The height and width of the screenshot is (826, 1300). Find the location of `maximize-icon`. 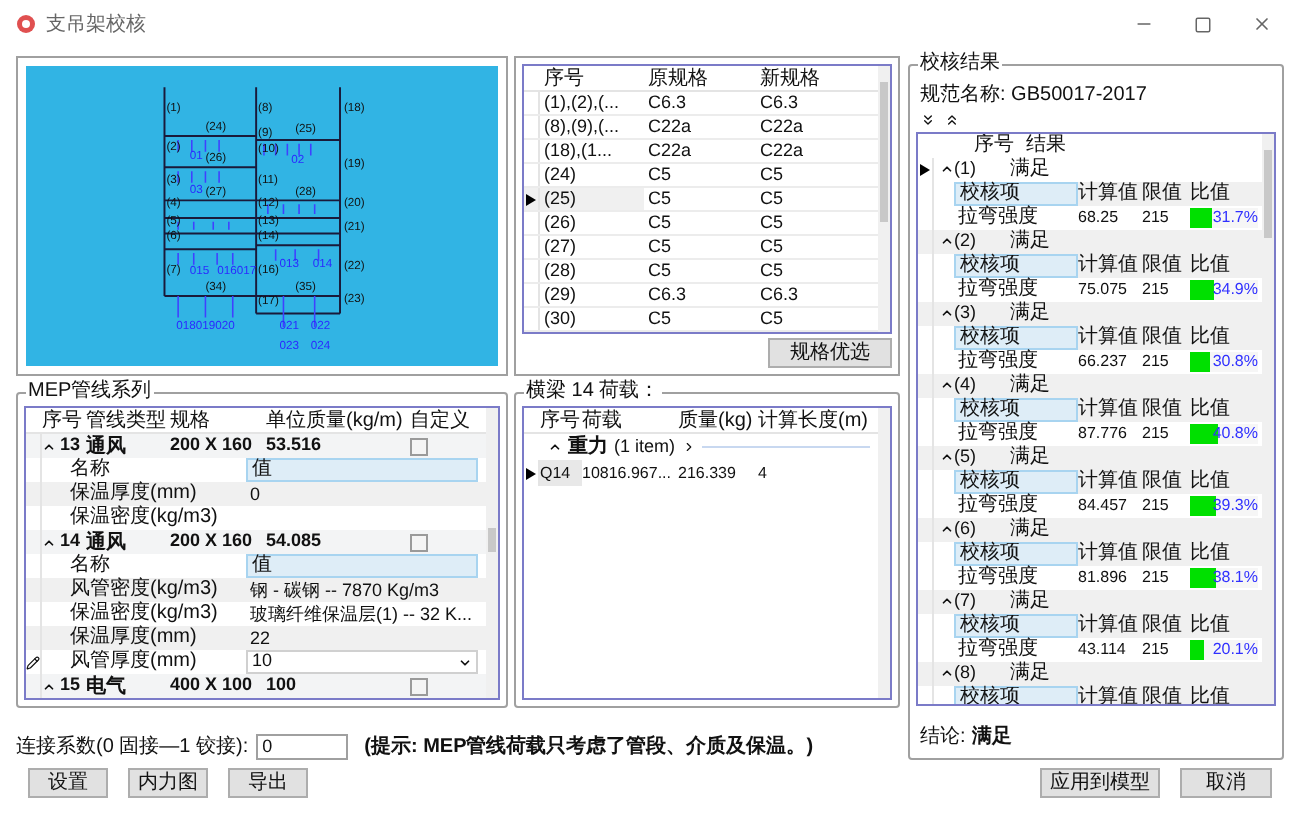

maximize-icon is located at coordinates (1203, 24).